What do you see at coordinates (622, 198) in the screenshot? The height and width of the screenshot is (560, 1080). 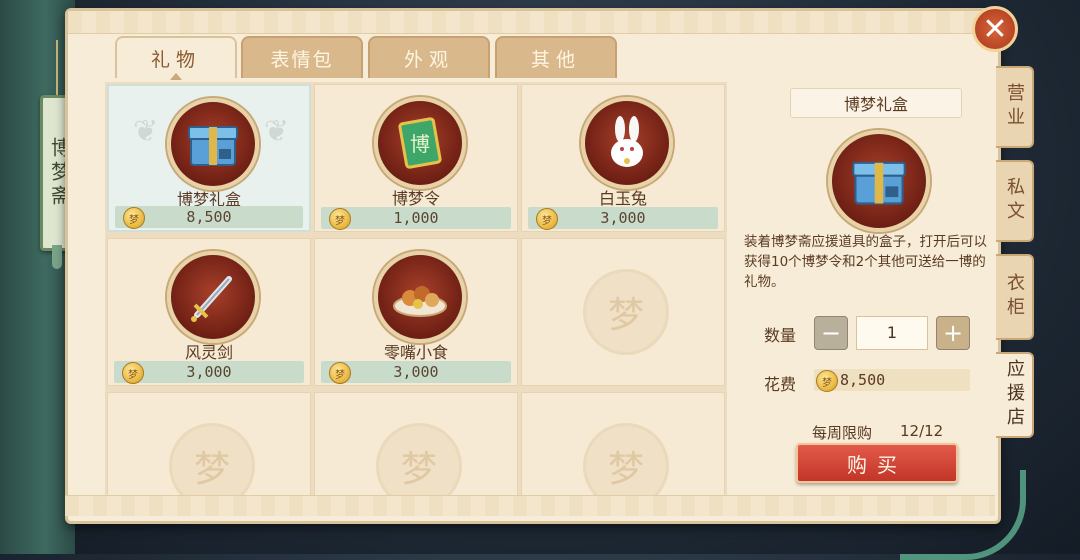 I see `item-name: 白玉兔` at bounding box center [622, 198].